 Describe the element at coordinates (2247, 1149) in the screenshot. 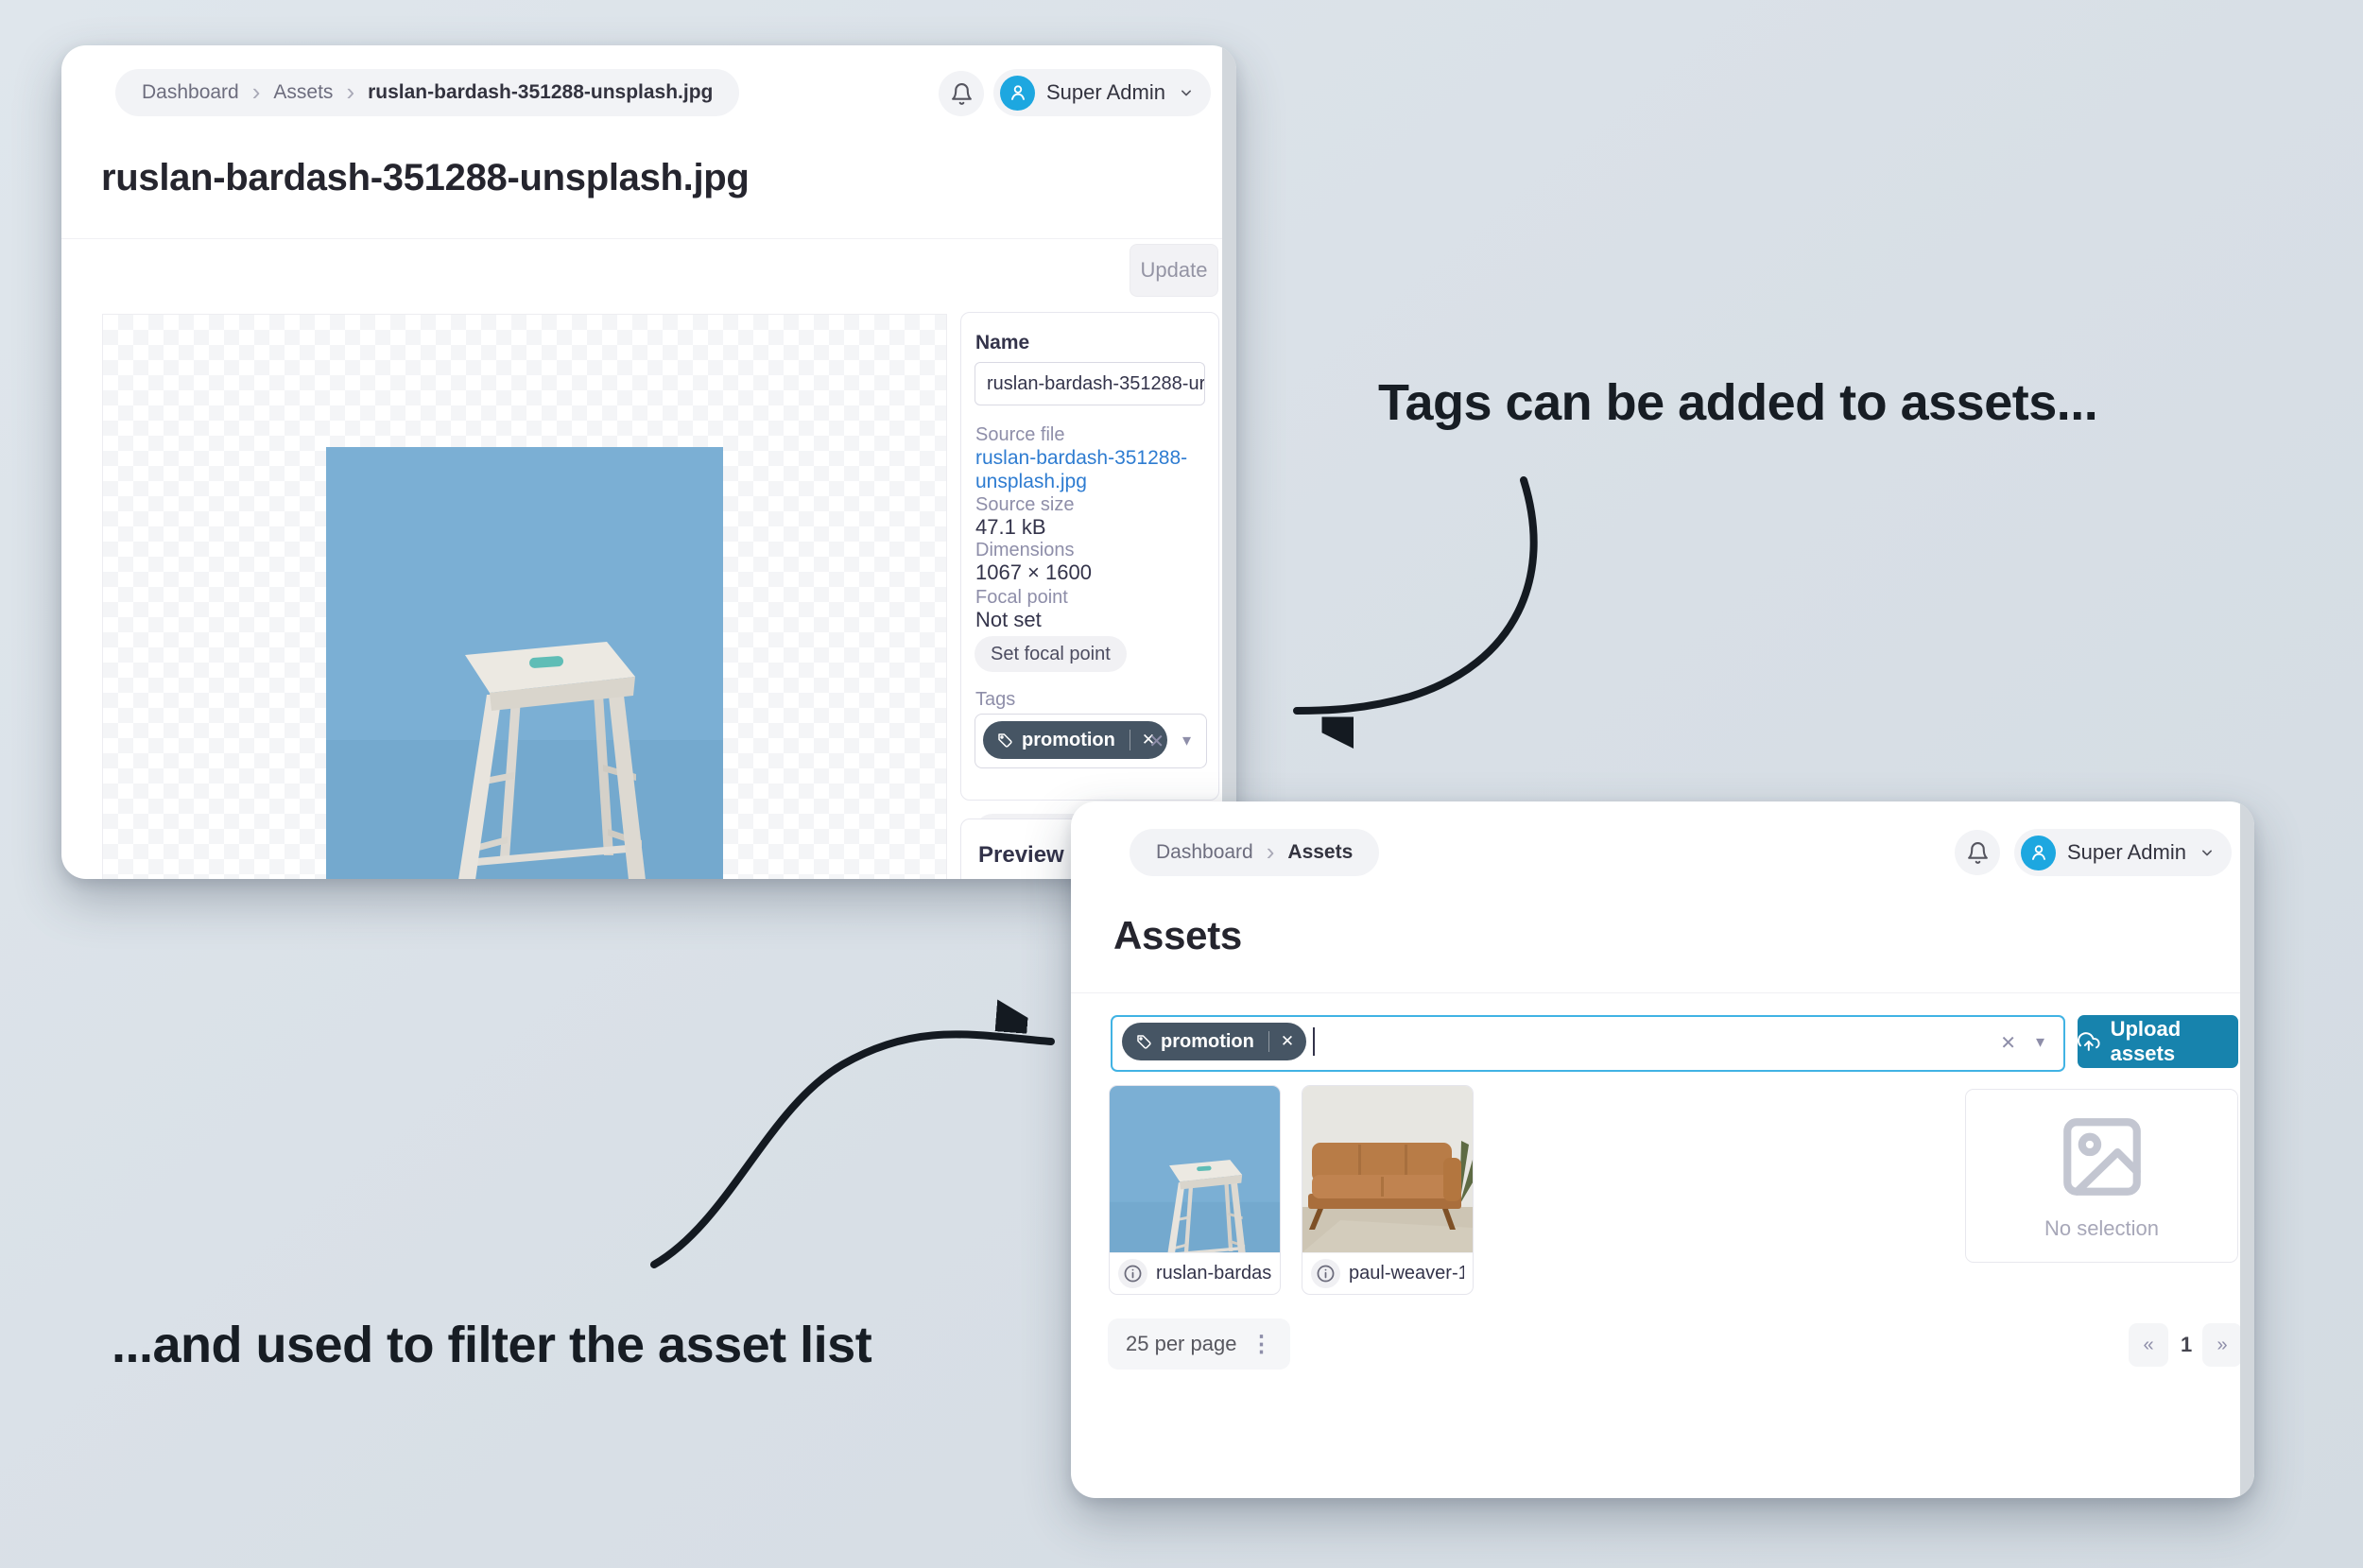

I see `assets-window-scrollbar` at that location.